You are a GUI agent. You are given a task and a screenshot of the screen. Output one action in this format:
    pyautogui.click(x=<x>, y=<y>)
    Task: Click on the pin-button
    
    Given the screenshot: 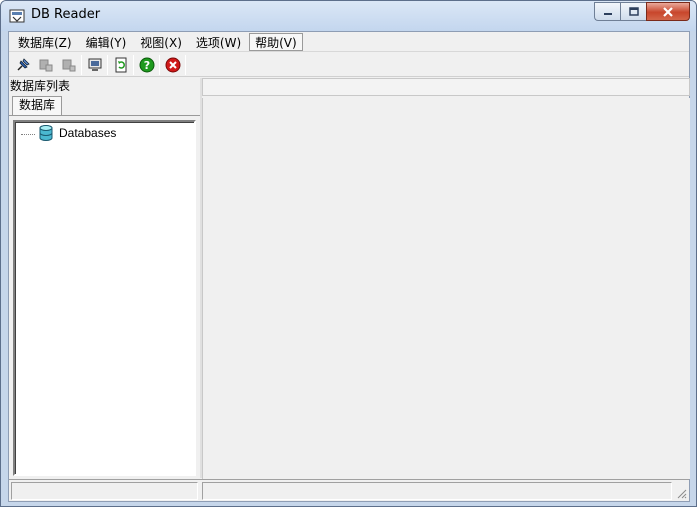 What is the action you would take?
    pyautogui.click(x=22, y=65)
    